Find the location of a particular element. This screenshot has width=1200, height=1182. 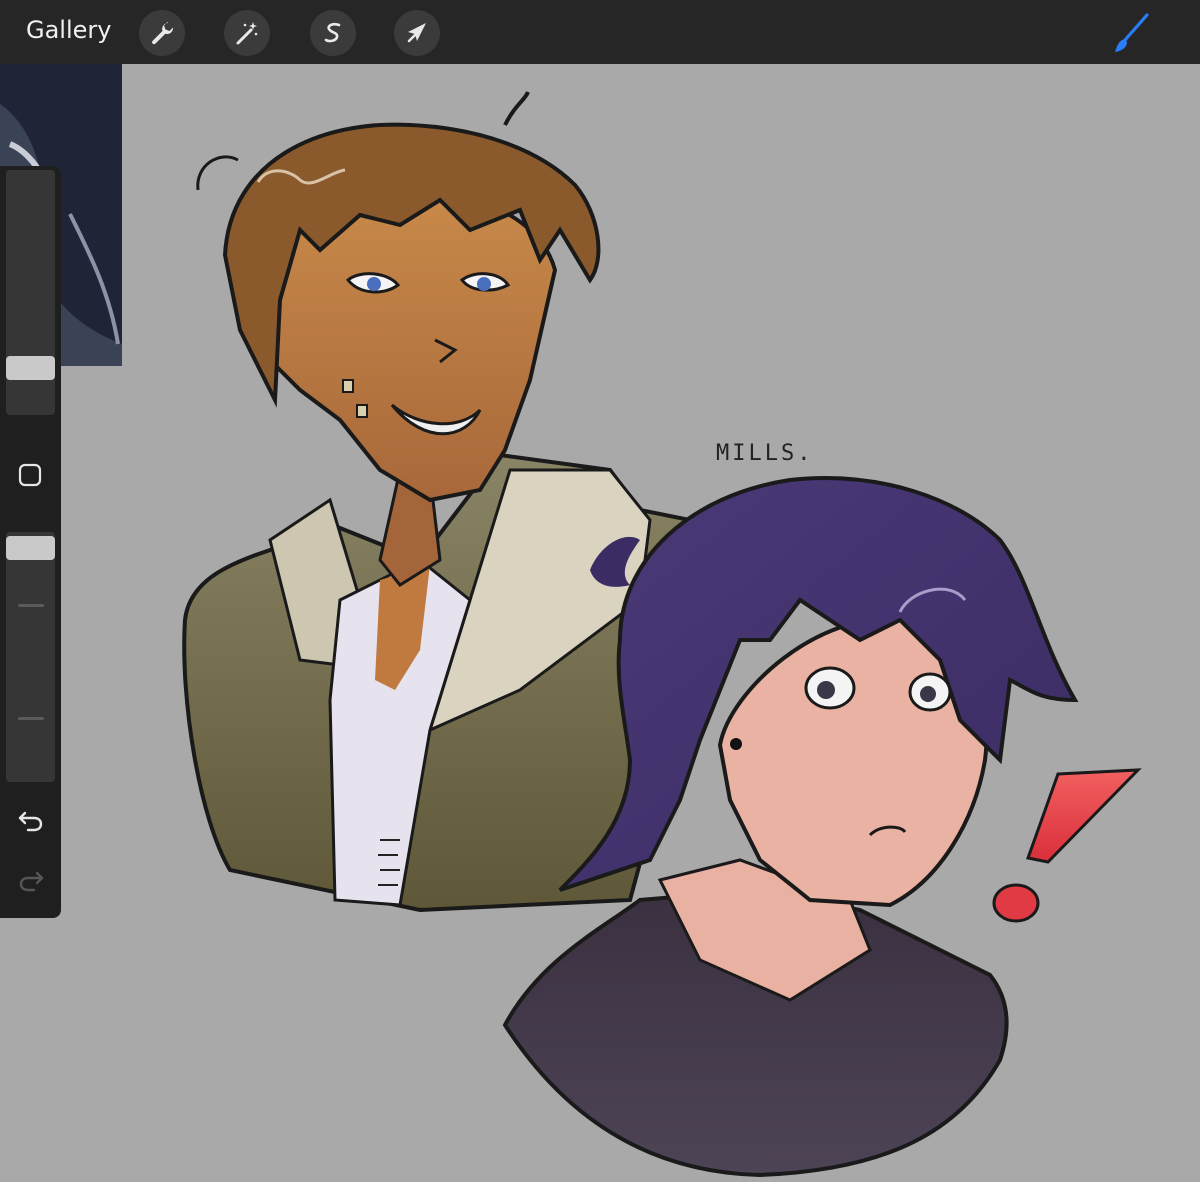

top-toolbar: Gallery is located at coordinates (600, 32).